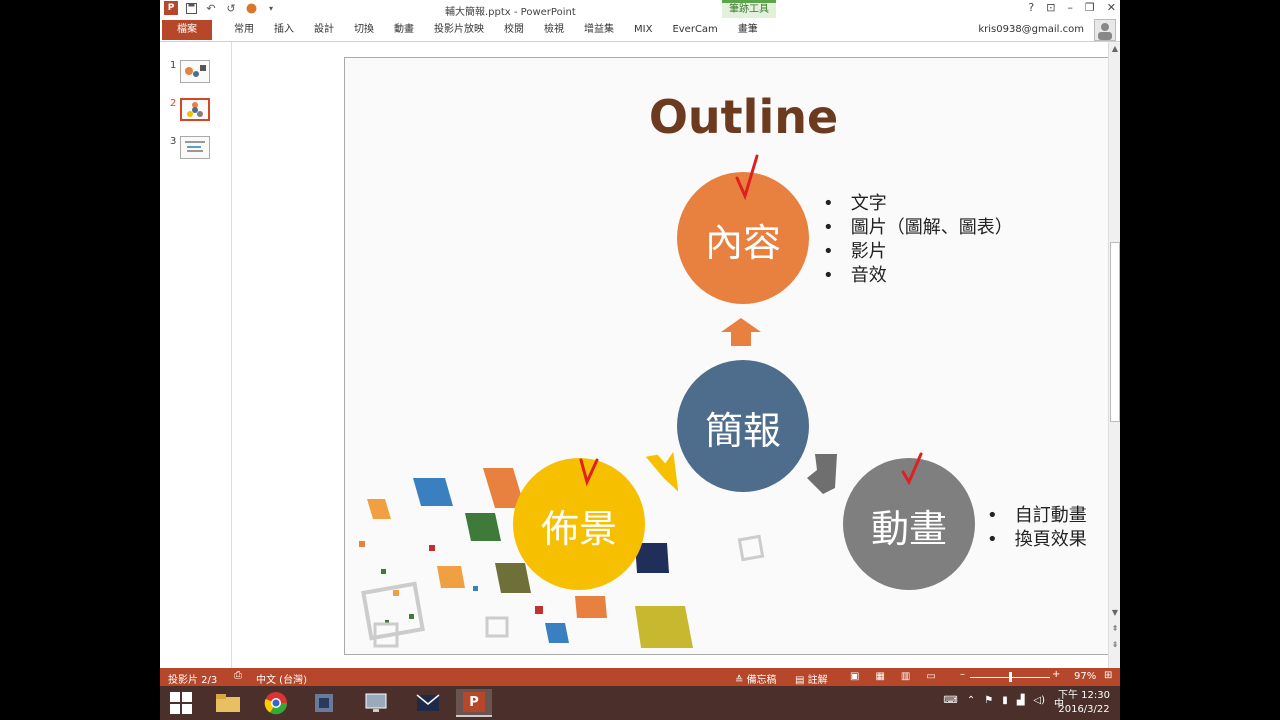 The image size is (1280, 720). What do you see at coordinates (428, 703) in the screenshot?
I see `mail-app-icon` at bounding box center [428, 703].